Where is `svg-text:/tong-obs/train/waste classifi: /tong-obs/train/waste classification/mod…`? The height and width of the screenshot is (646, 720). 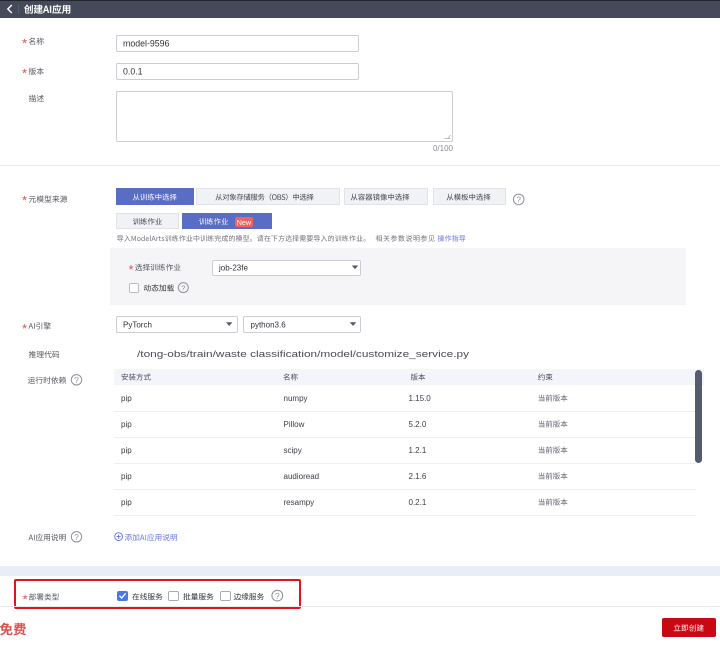
svg-text:/tong-obs/train/waste classifi: /tong-obs/train/waste classification/mod… is located at coordinates (303, 354).